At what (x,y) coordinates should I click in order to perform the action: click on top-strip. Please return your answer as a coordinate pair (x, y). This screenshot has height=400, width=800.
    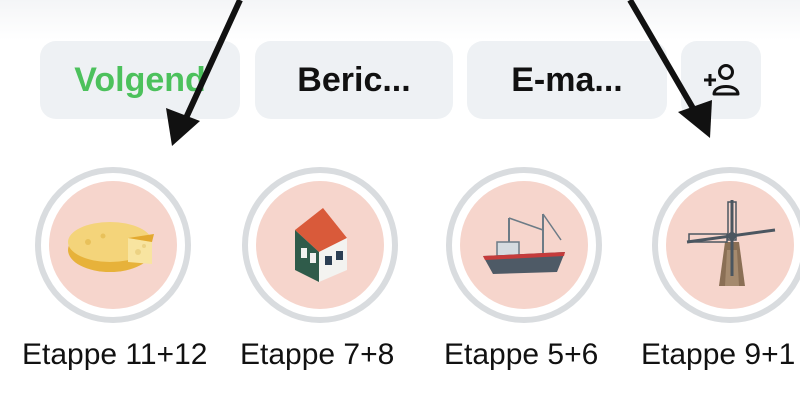
    Looking at the image, I should click on (400, 20).